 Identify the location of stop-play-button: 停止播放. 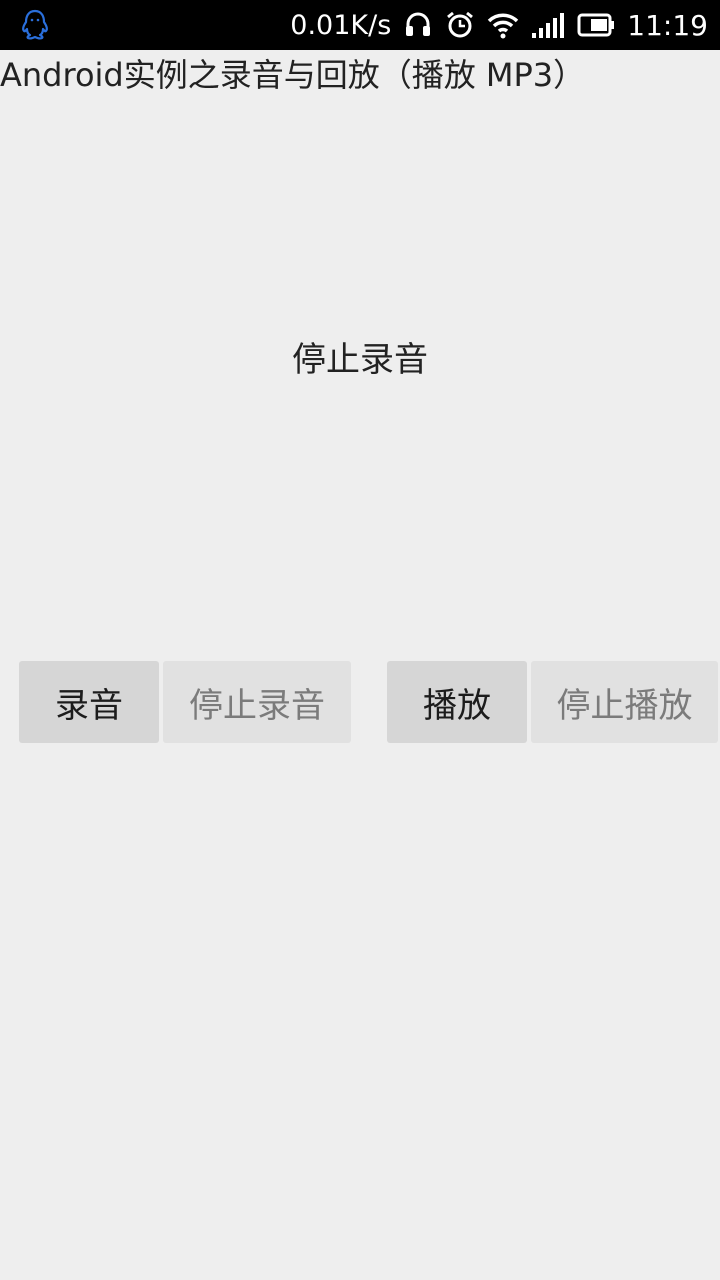
(624, 702).